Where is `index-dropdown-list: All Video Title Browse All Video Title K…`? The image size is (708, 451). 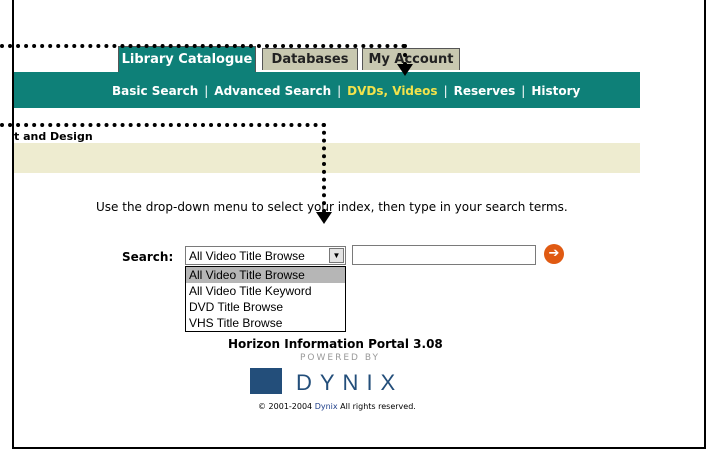 index-dropdown-list: All Video Title Browse All Video Title K… is located at coordinates (265, 299).